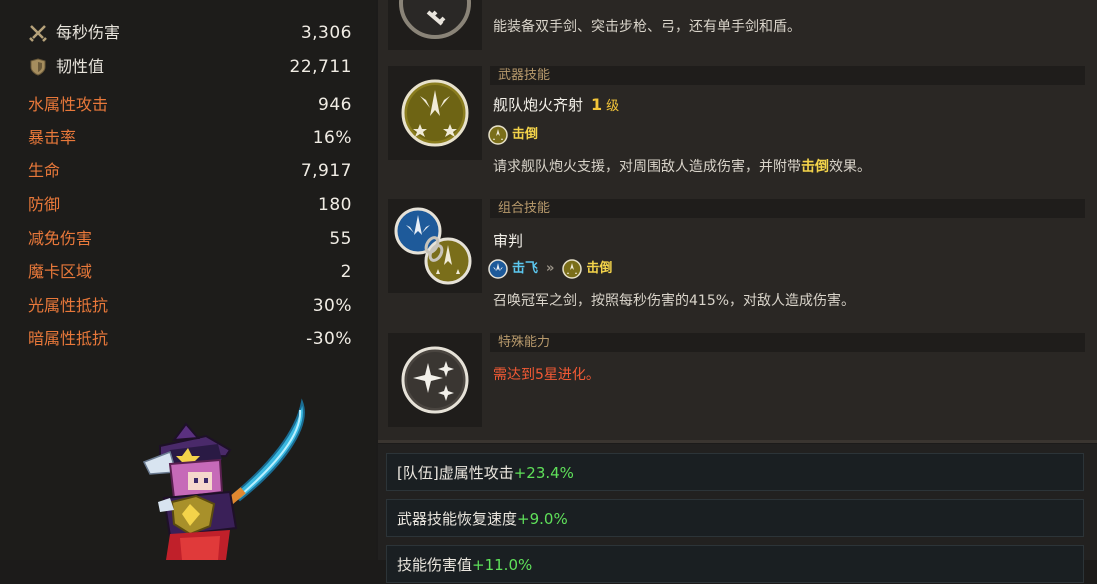 This screenshot has width=1097, height=584. I want to click on stat-label: 防御, so click(44, 204).